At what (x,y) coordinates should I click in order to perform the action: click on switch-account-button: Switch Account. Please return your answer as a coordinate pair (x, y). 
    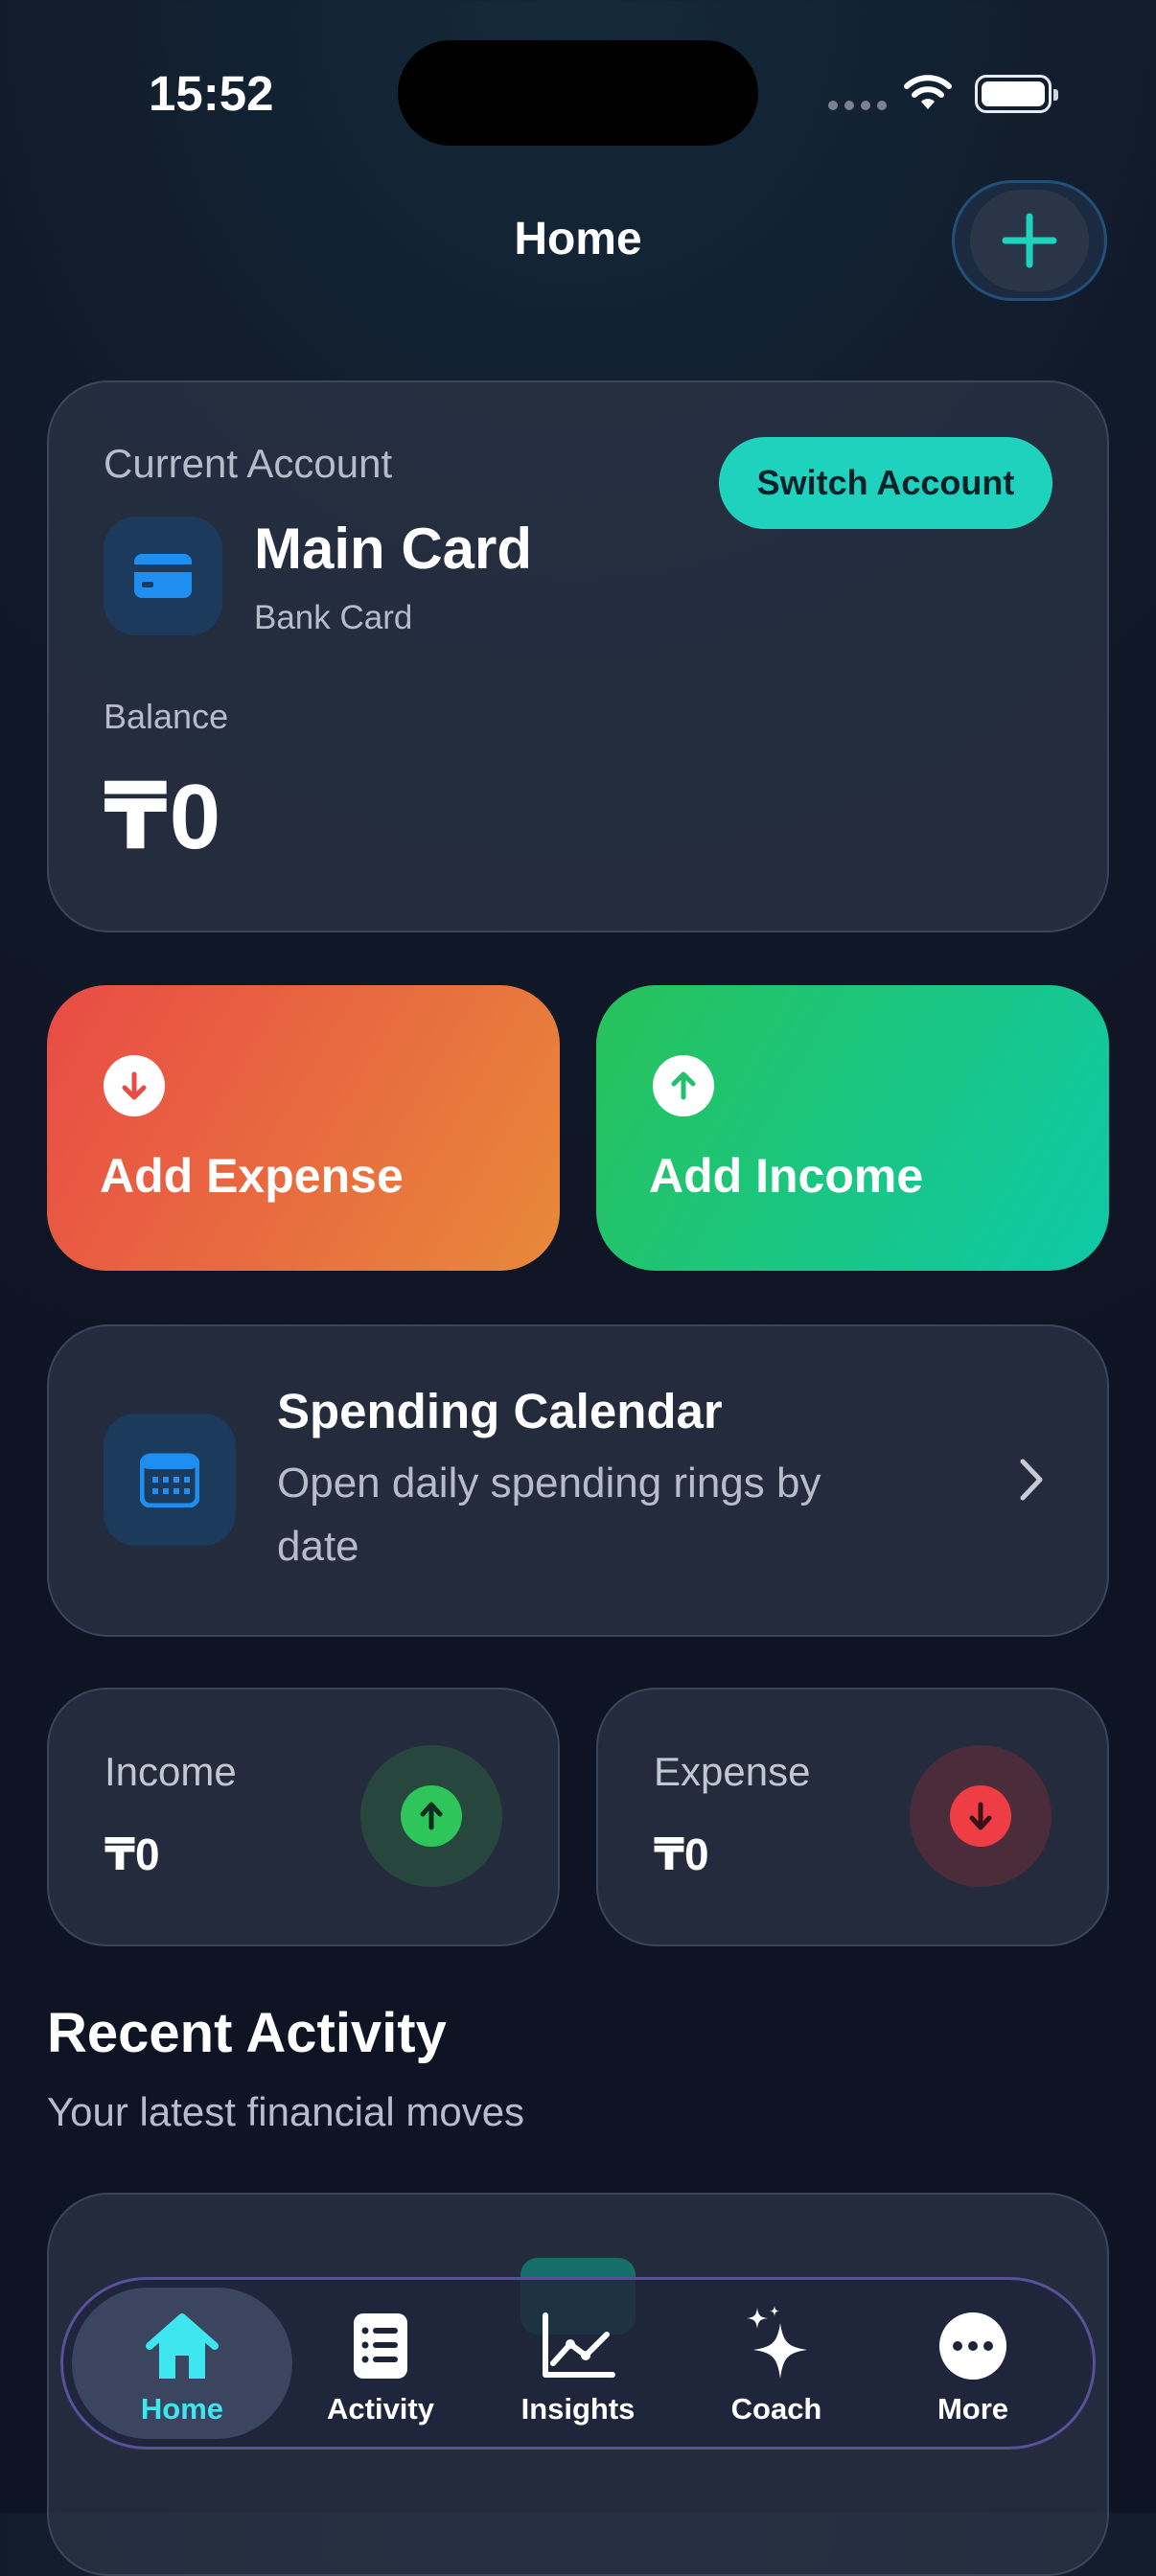
    Looking at the image, I should click on (886, 483).